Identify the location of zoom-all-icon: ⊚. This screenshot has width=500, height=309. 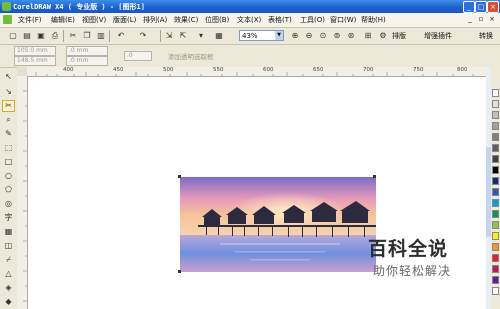
(337, 36).